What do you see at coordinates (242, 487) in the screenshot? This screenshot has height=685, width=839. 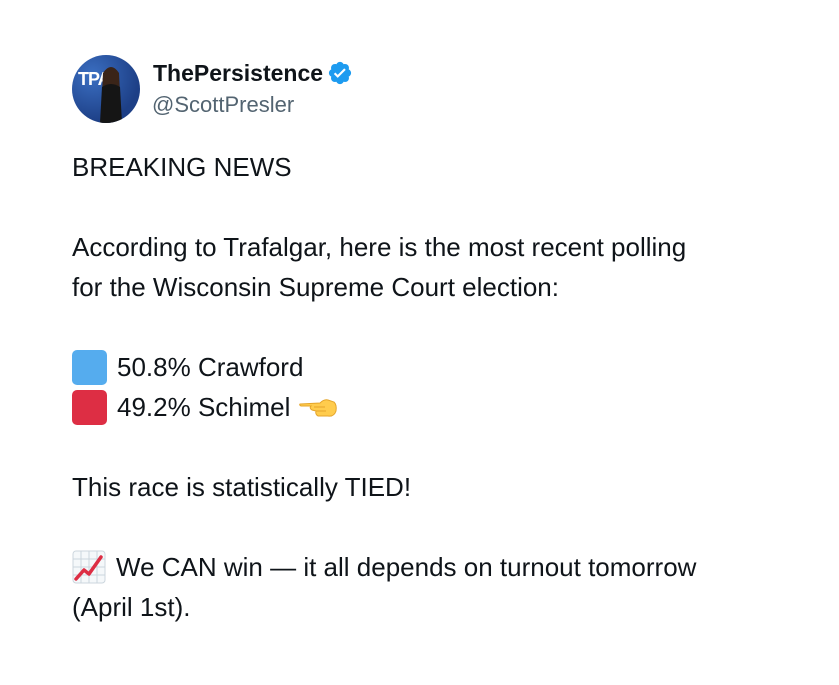 I see `tied-line: This race is statistically TIED!` at bounding box center [242, 487].